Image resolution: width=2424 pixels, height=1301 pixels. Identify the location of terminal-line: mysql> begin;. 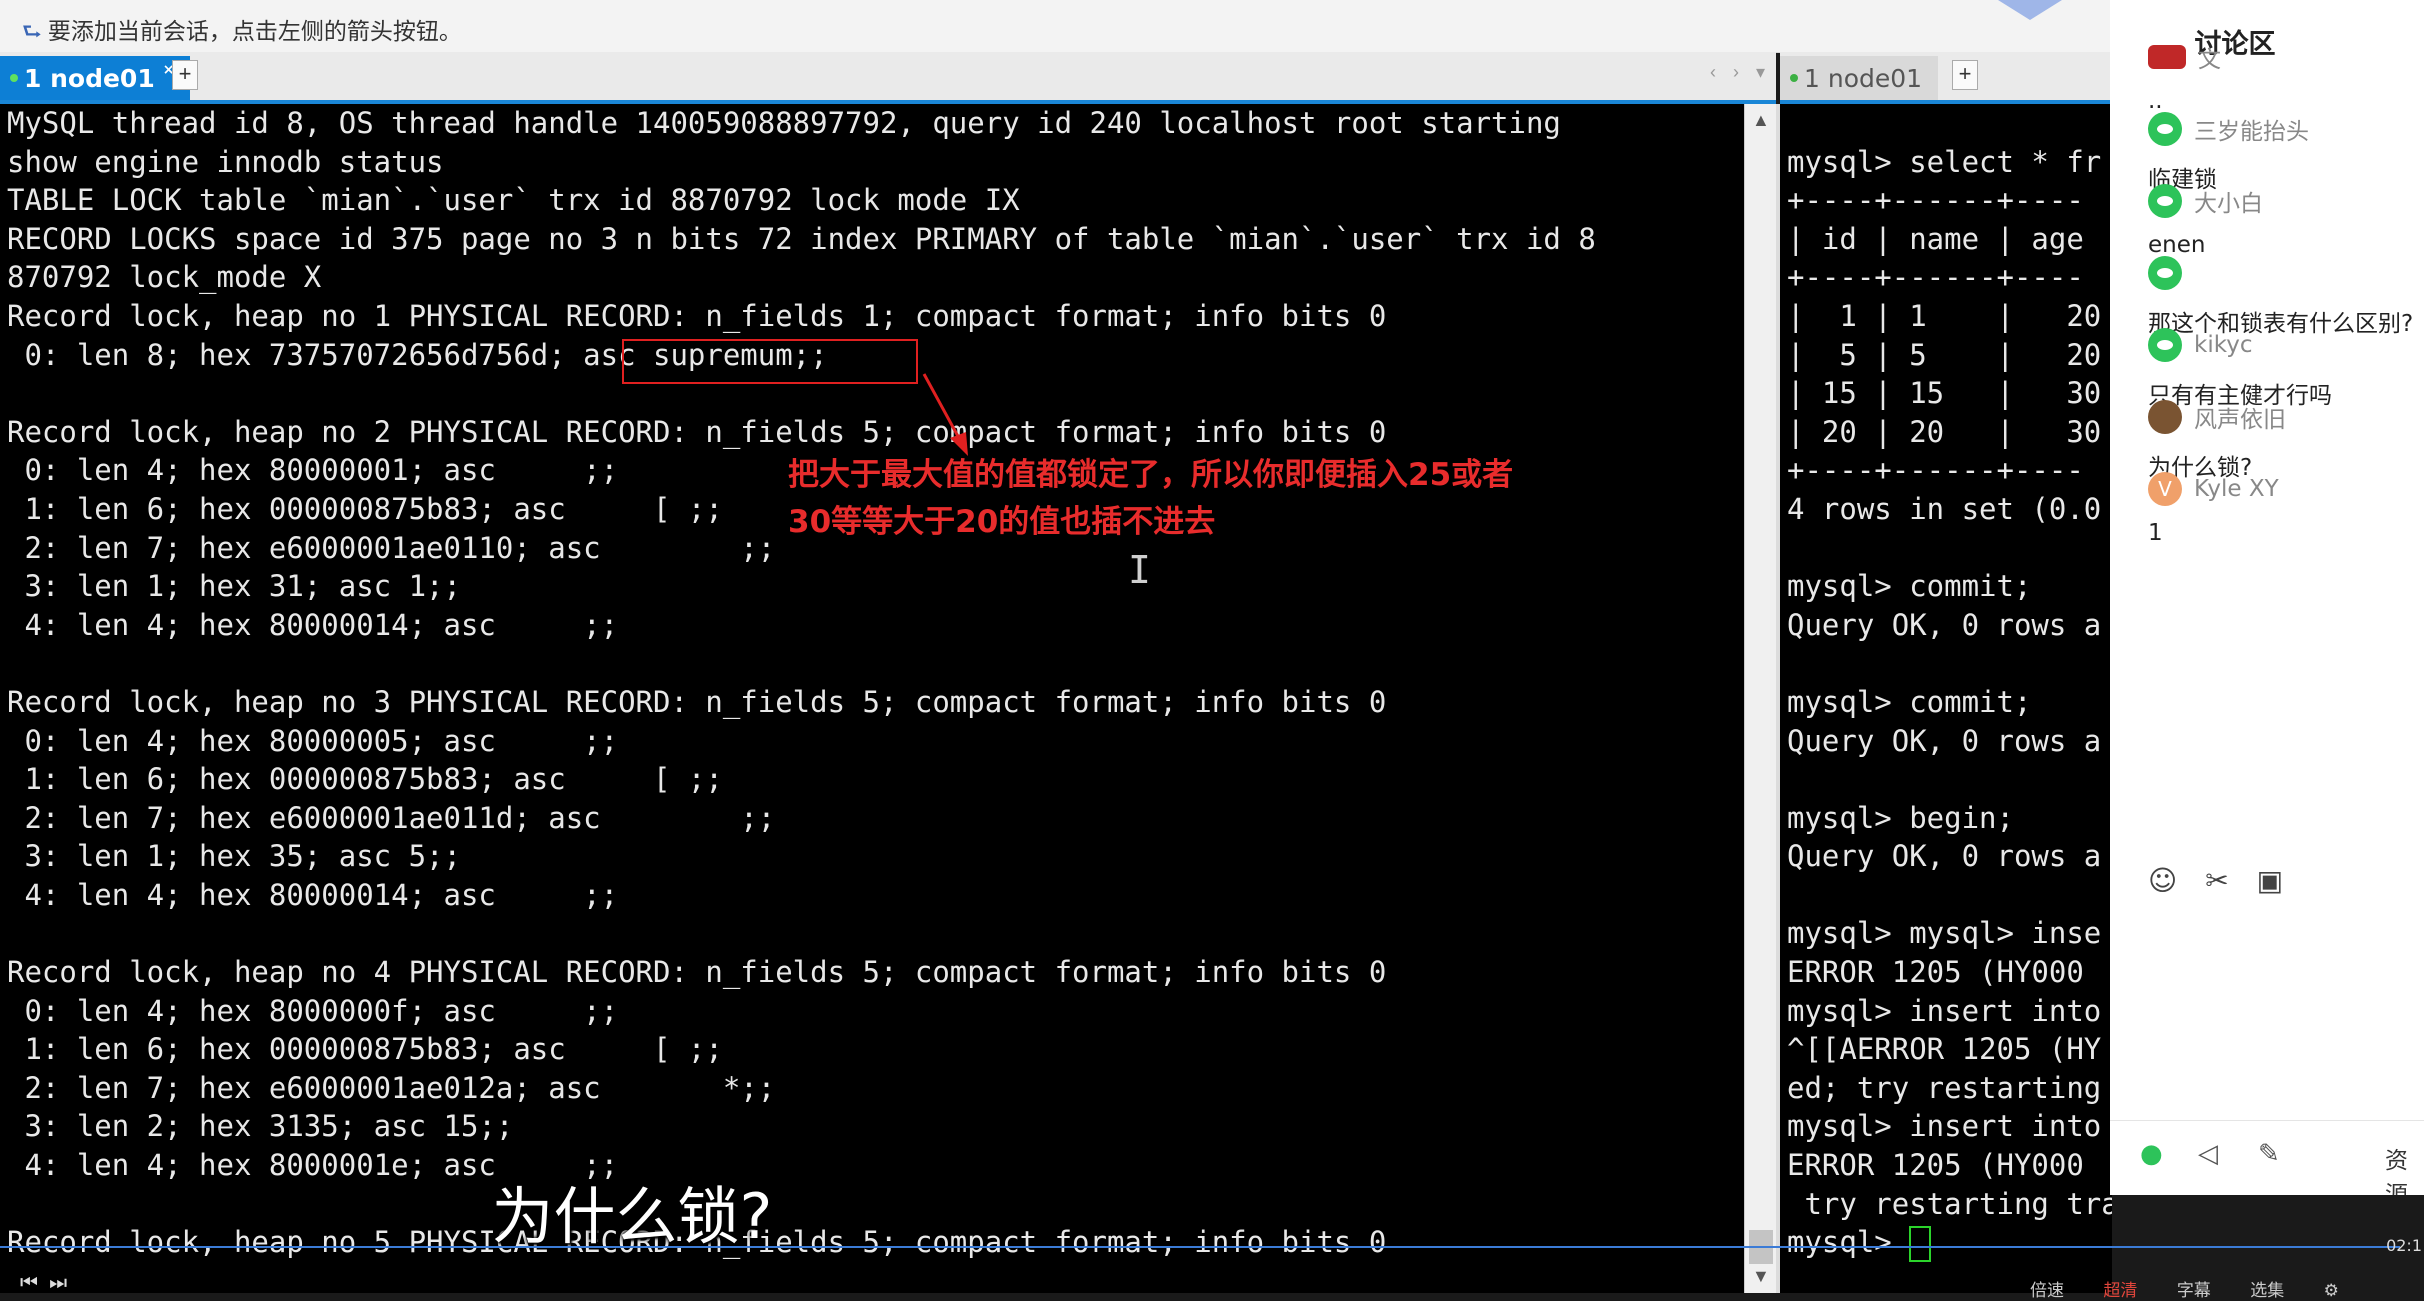
(1900, 817).